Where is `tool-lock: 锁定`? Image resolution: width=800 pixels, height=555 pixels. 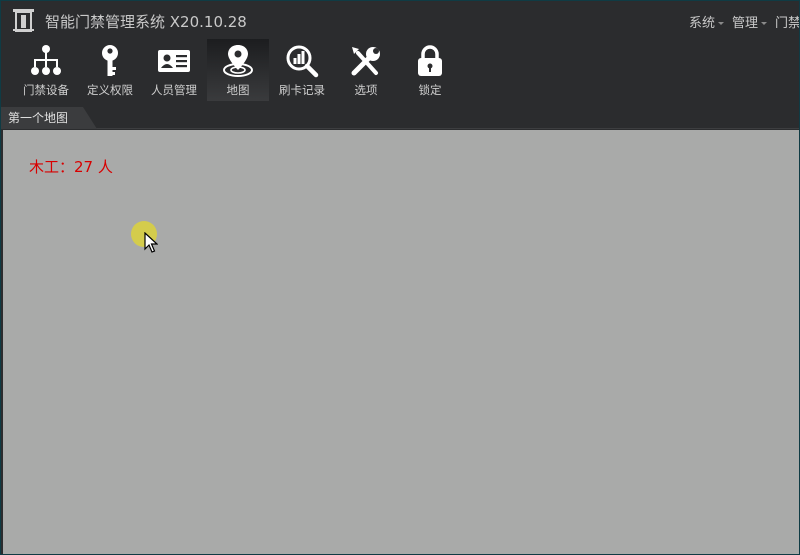
tool-lock: 锁定 is located at coordinates (430, 70).